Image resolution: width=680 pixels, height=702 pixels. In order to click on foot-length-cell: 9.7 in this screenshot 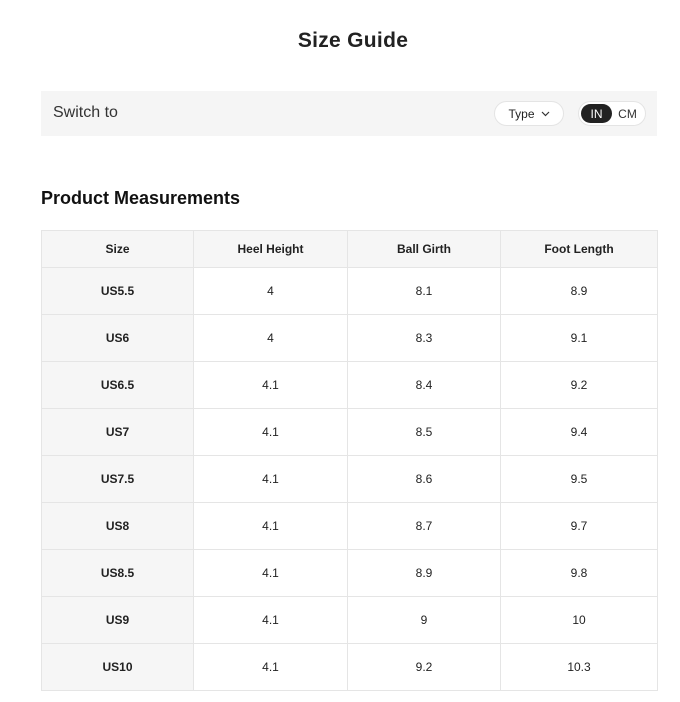, I will do `click(579, 526)`.